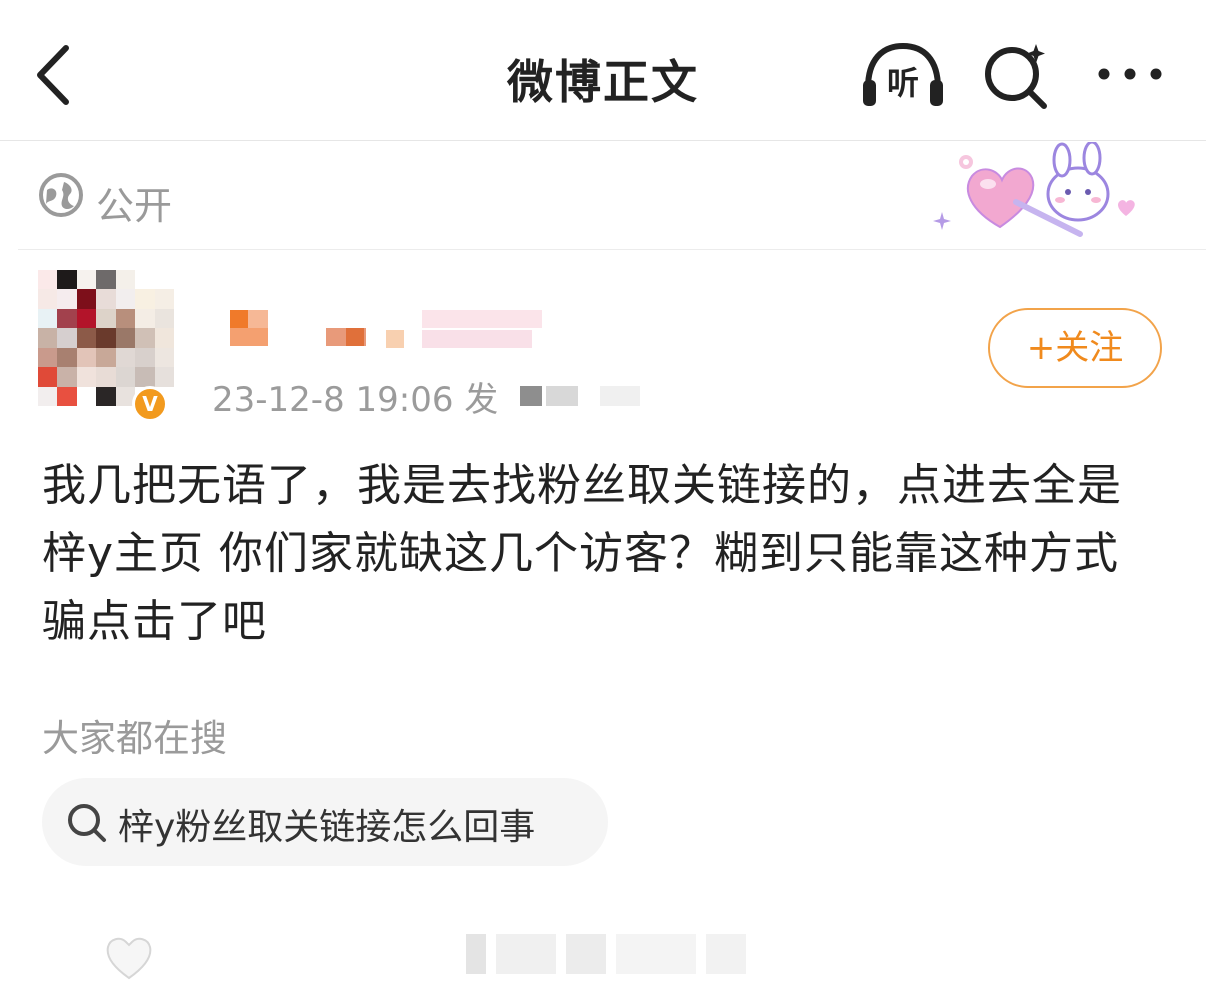 The image size is (1206, 984). Describe the element at coordinates (327, 827) in the screenshot. I see `trending-query: 梓y粉丝取关链接怎么回事` at that location.